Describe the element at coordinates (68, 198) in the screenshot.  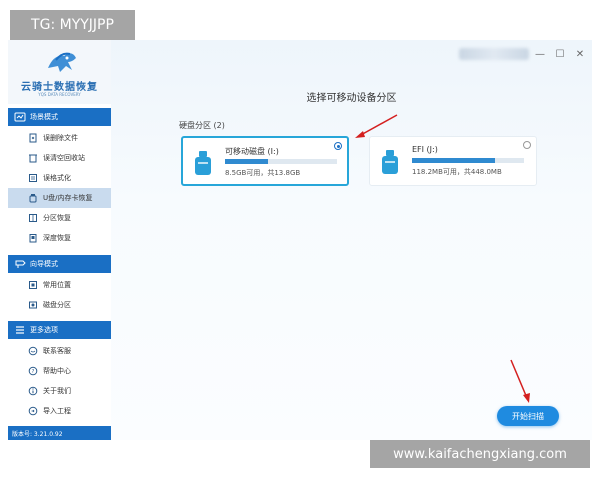
I see `sidebar-item-label: U盘/内存卡恢复` at that location.